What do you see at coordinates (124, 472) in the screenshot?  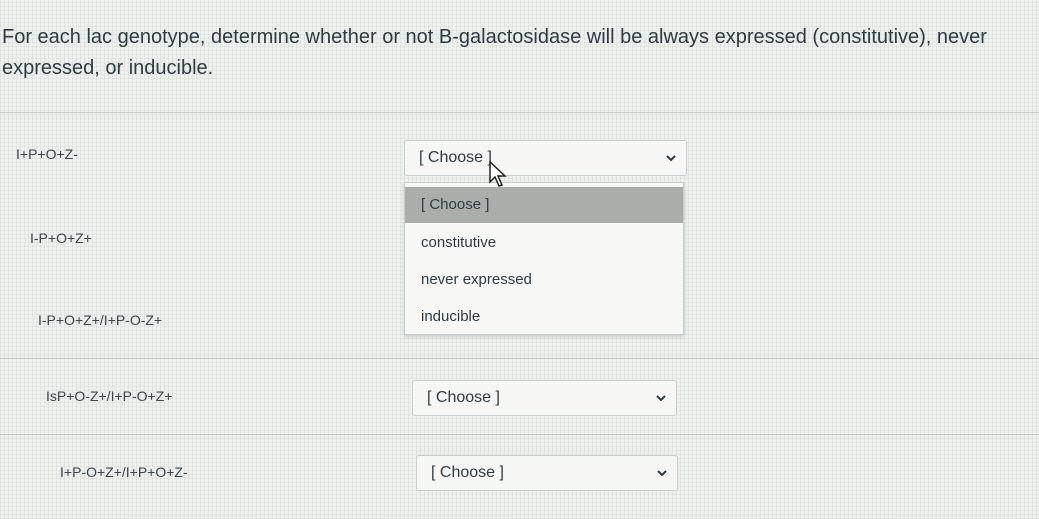 I see `genotype-label-5: I+P-O+Z+/I+P+O+Z-` at bounding box center [124, 472].